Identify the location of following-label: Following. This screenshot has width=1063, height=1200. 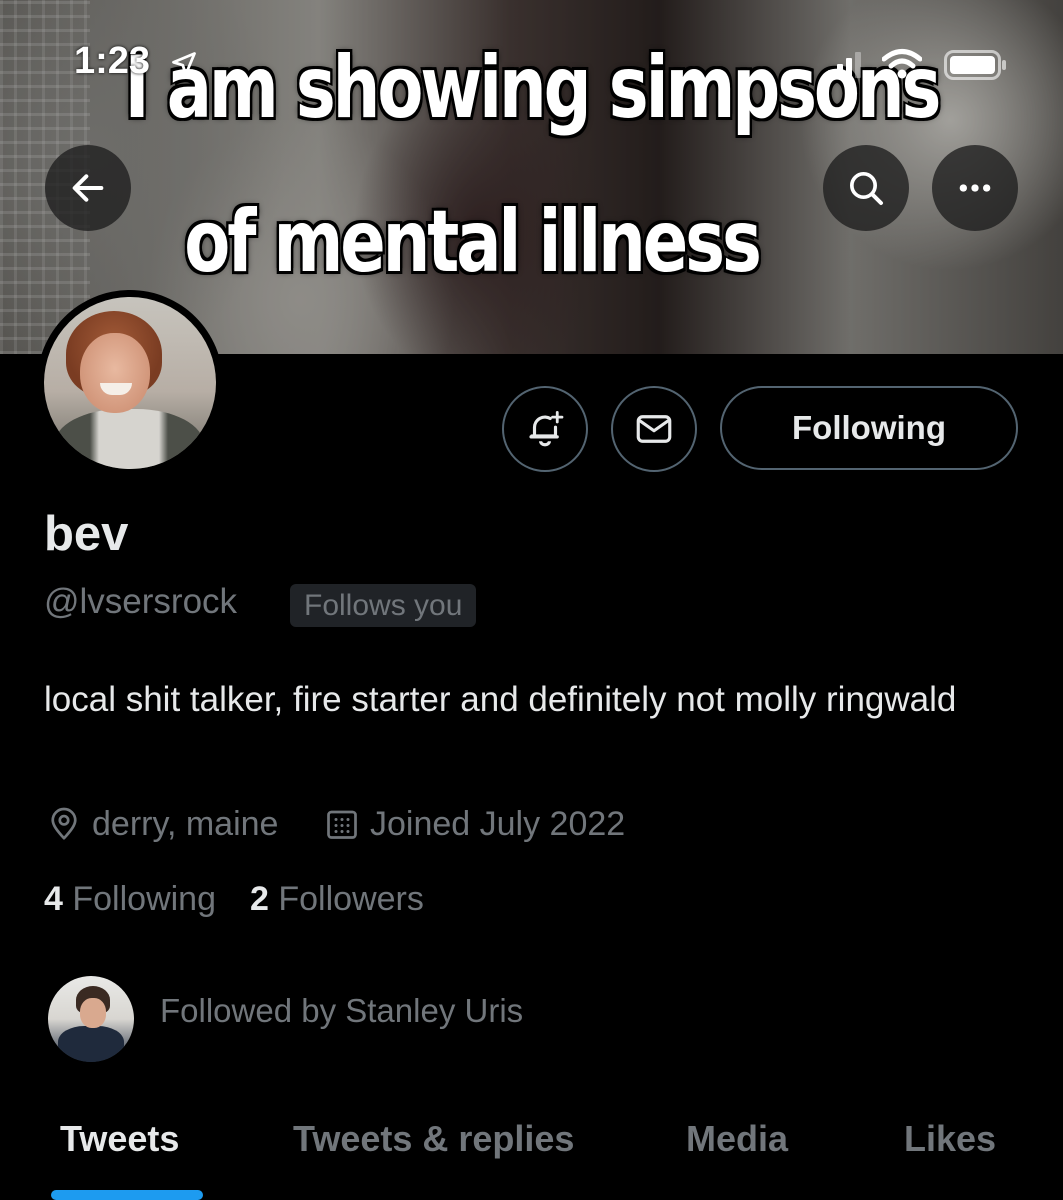
(144, 899).